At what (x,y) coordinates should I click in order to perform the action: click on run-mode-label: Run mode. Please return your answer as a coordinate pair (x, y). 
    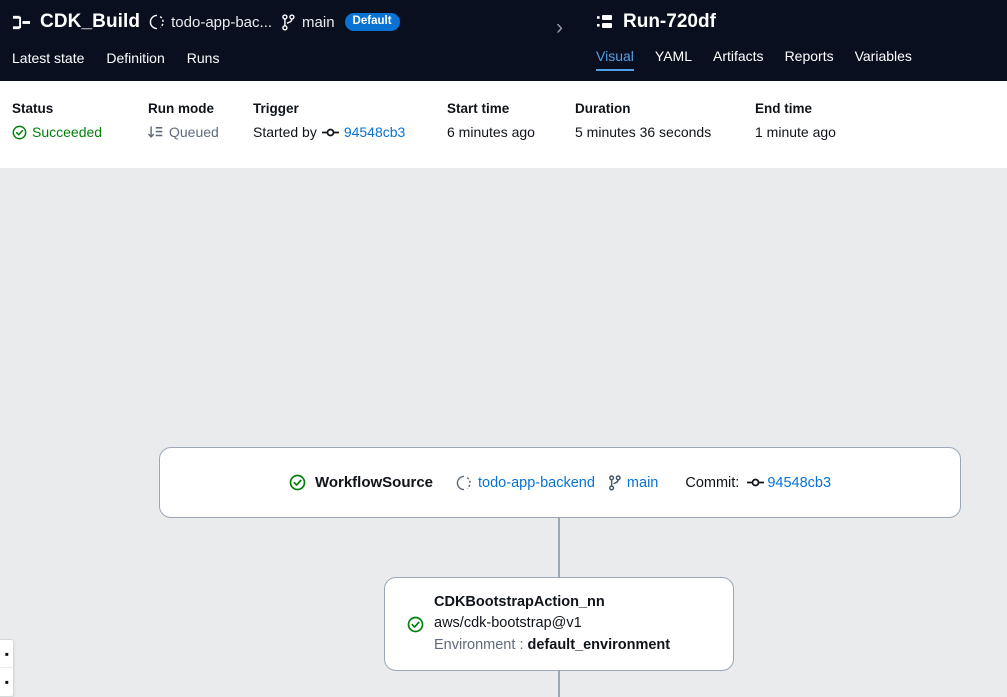
    Looking at the image, I should click on (181, 108).